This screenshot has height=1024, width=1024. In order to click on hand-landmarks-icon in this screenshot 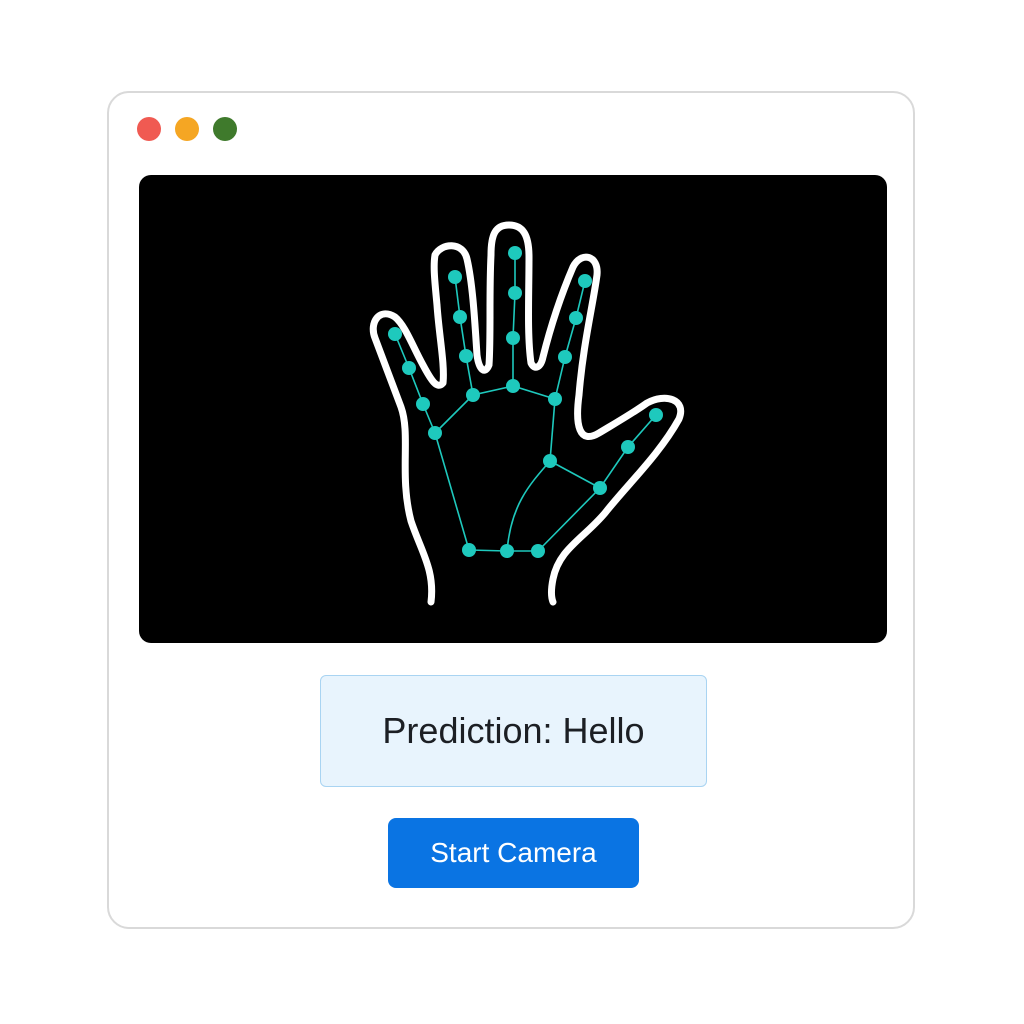, I will do `click(527, 413)`.